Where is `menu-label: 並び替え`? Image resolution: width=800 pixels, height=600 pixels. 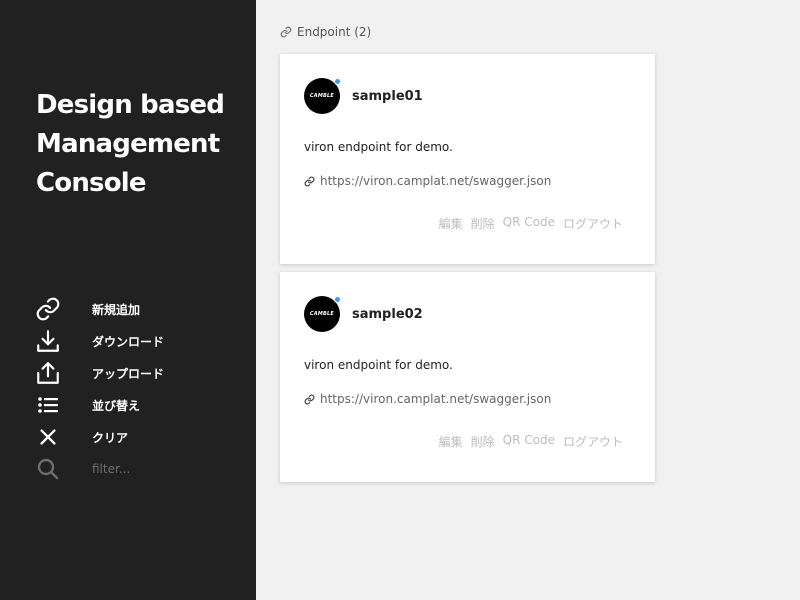
menu-label: 並び替え is located at coordinates (116, 406).